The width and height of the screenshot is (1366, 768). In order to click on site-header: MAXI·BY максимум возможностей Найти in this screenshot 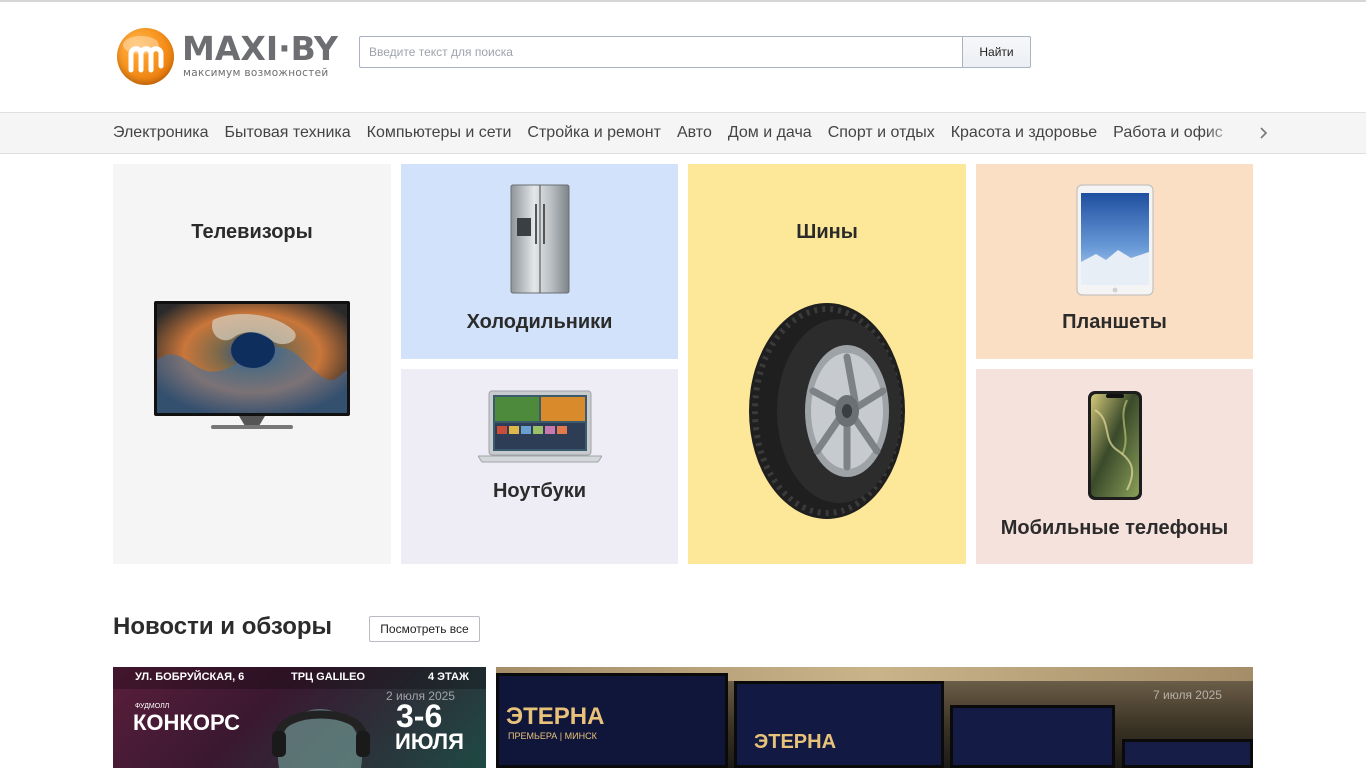, I will do `click(683, 57)`.